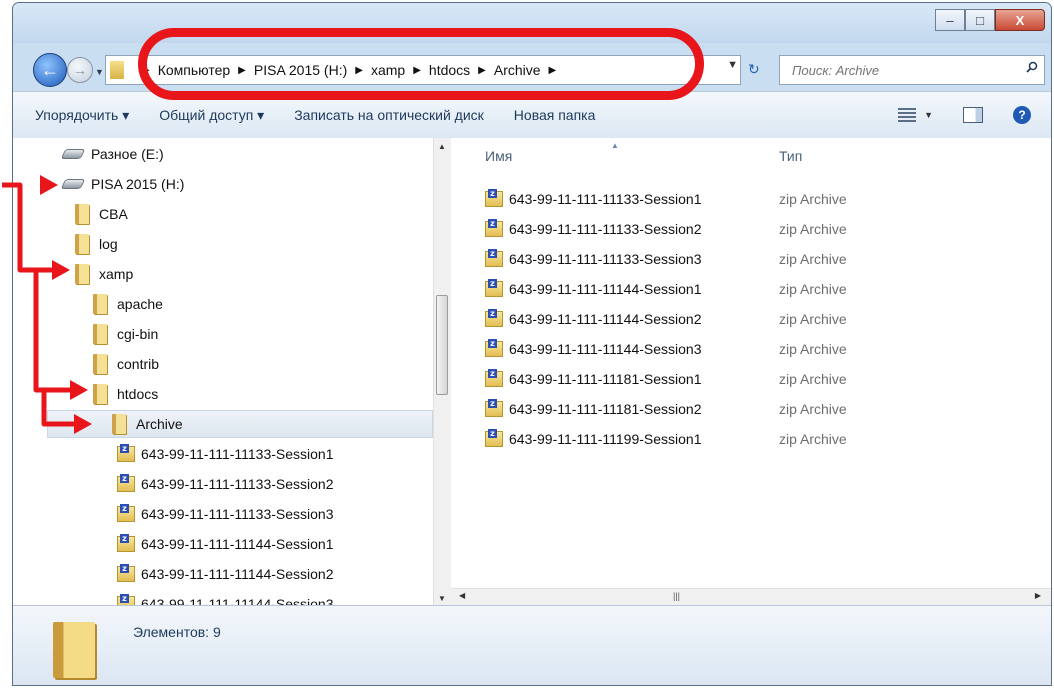 This screenshot has height=688, width=1054. What do you see at coordinates (211, 115) in the screenshot?
I see `share-button: Общий доступ ▾` at bounding box center [211, 115].